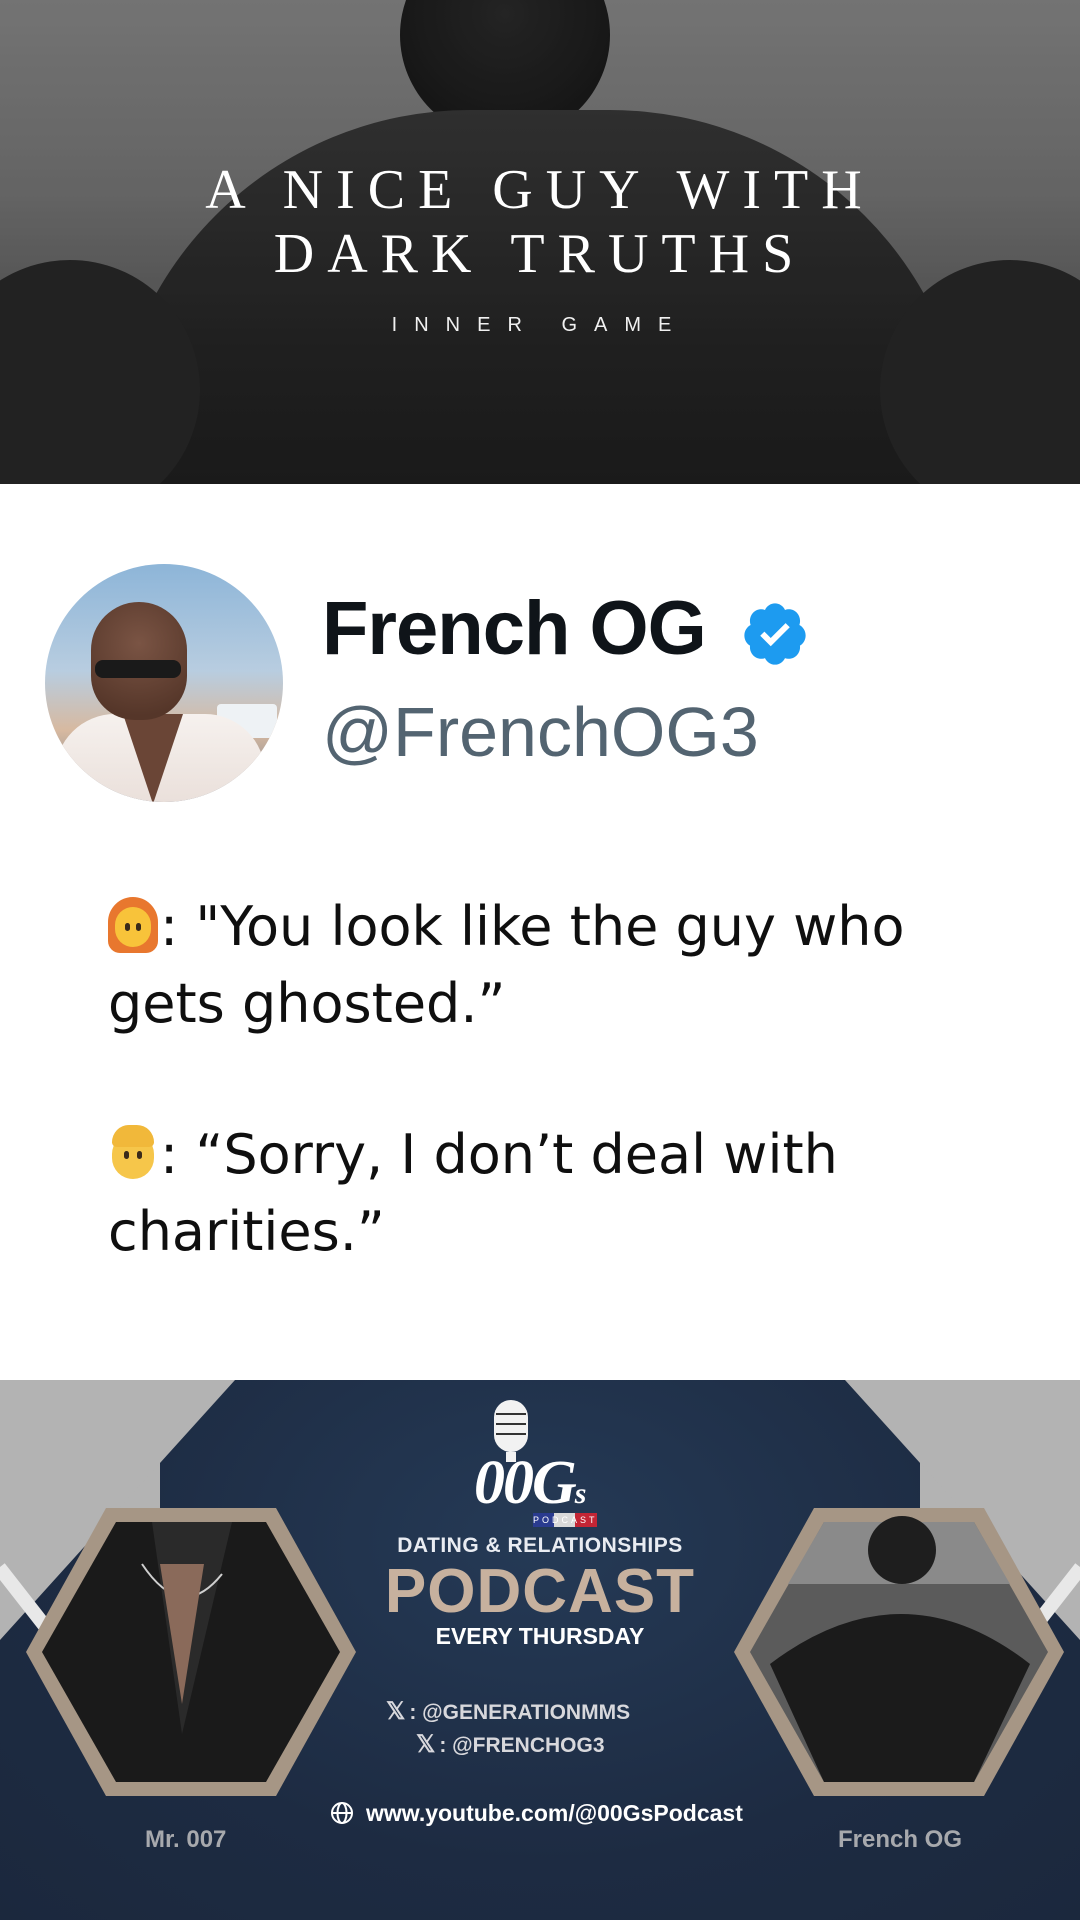 The width and height of the screenshot is (1080, 1920). What do you see at coordinates (558, 1193) in the screenshot?
I see `tweet-line-2: : “Sorry, I don’t deal with charities.”` at bounding box center [558, 1193].